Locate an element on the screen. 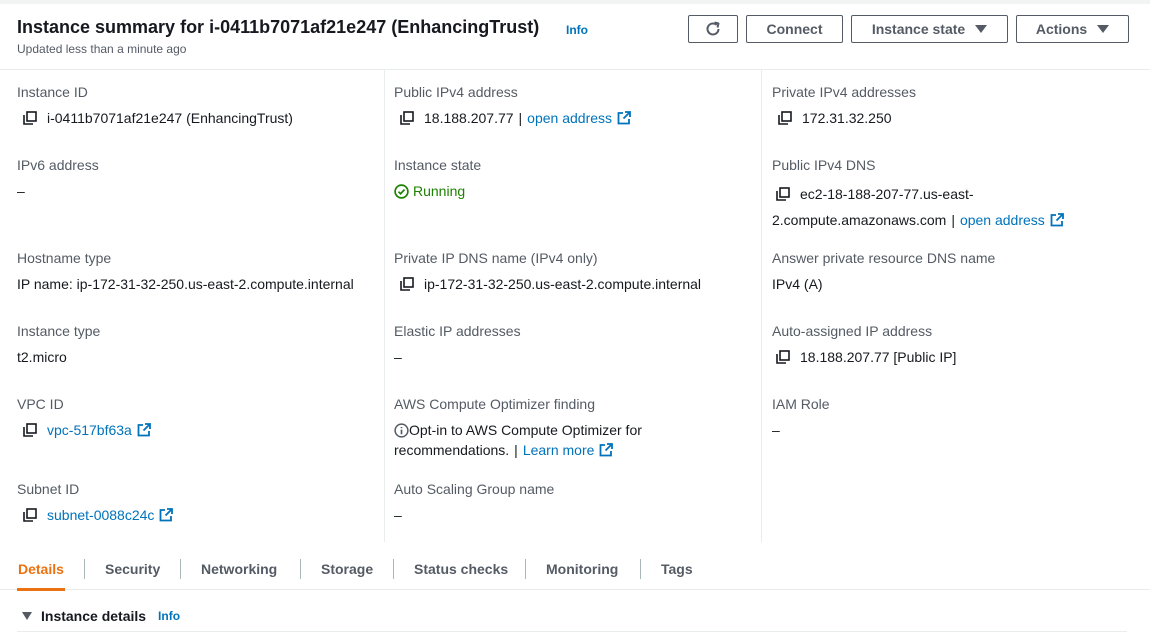 The height and width of the screenshot is (635, 1150). field-label: Public IPv4 address is located at coordinates (456, 92).